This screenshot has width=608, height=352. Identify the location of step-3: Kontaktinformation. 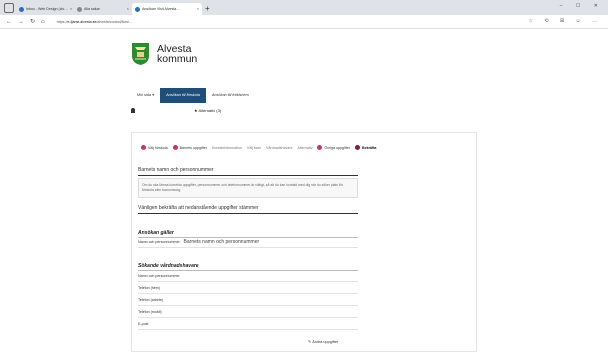
(227, 148).